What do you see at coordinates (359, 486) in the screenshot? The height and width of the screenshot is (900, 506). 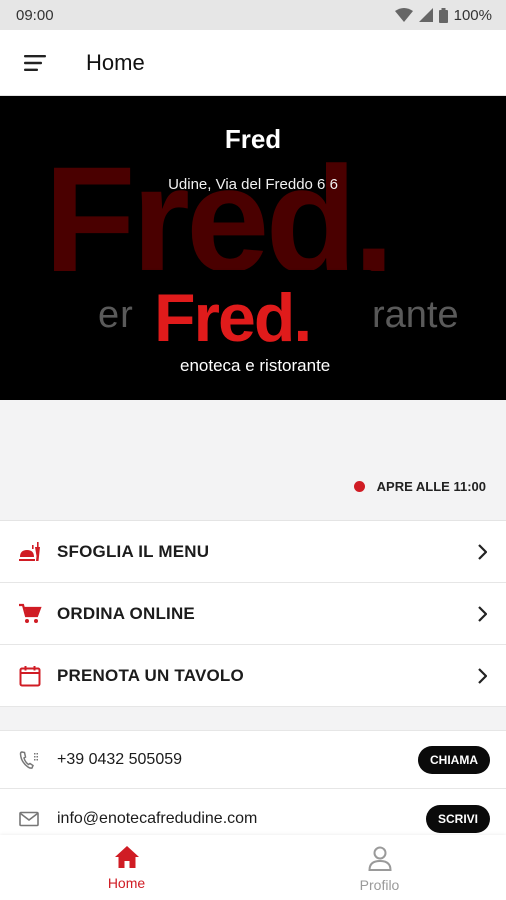 I see `status-dot` at bounding box center [359, 486].